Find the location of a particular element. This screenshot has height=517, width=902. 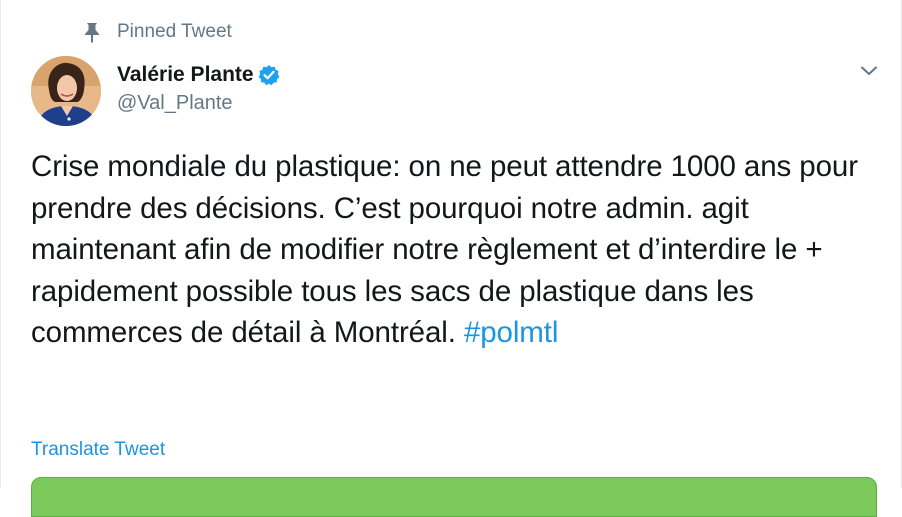

hashtag-link: #polmtl is located at coordinates (511, 332).